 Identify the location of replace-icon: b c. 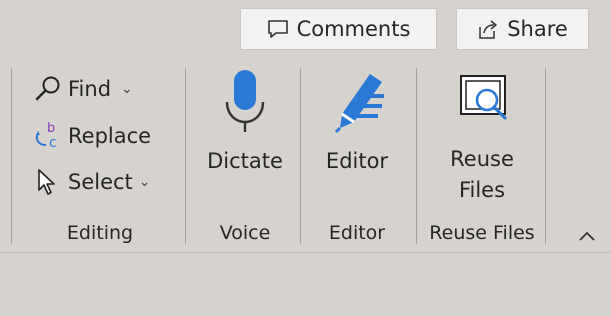
(51, 136).